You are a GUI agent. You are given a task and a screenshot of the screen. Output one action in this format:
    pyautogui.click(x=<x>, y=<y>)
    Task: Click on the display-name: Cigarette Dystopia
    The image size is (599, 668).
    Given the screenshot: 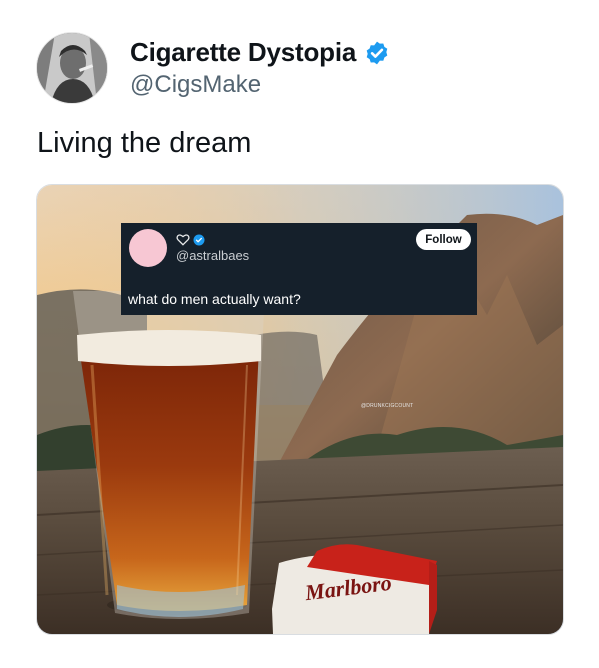 What is the action you would take?
    pyautogui.click(x=243, y=52)
    